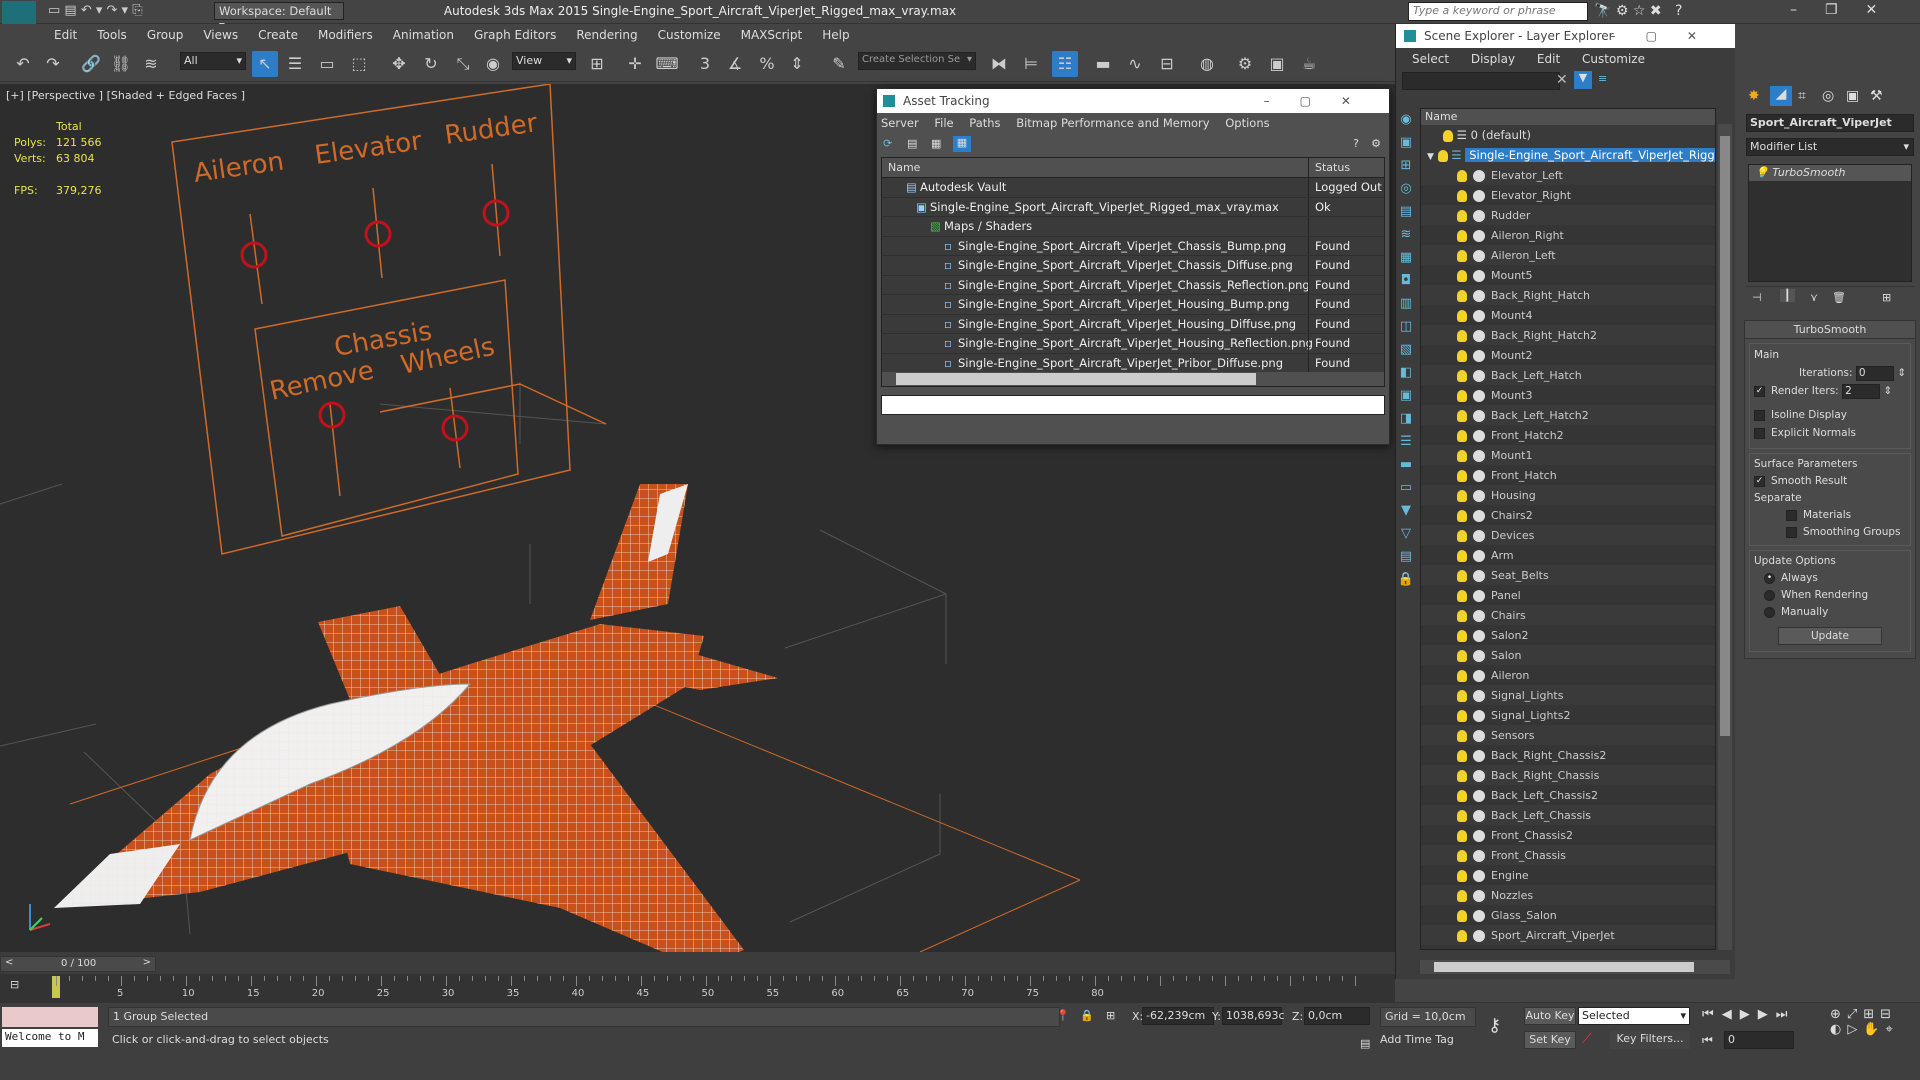 This screenshot has height=1080, width=1920. I want to click on scene-menu-customize: Customize, so click(1613, 59).